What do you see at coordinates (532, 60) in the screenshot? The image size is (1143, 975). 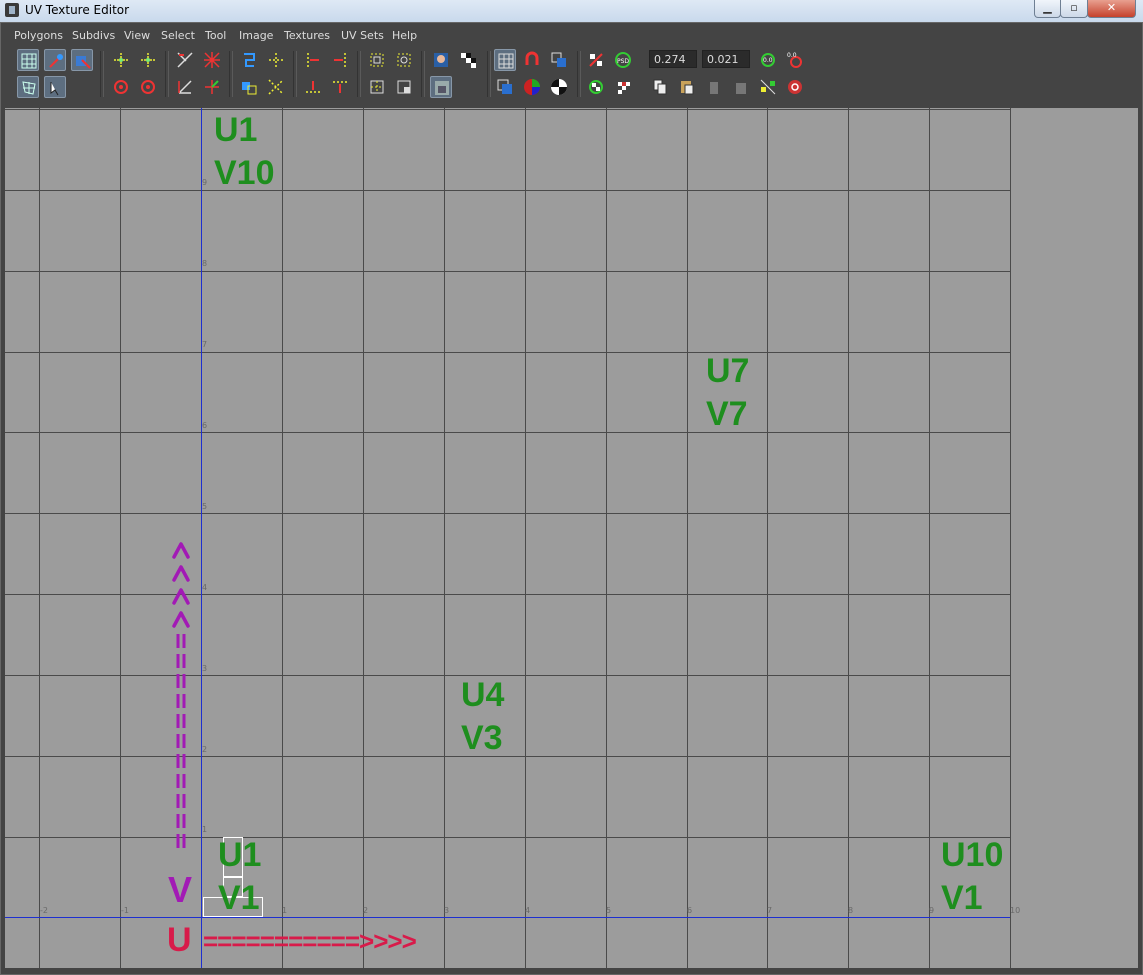 I see `pixel-snap-button` at bounding box center [532, 60].